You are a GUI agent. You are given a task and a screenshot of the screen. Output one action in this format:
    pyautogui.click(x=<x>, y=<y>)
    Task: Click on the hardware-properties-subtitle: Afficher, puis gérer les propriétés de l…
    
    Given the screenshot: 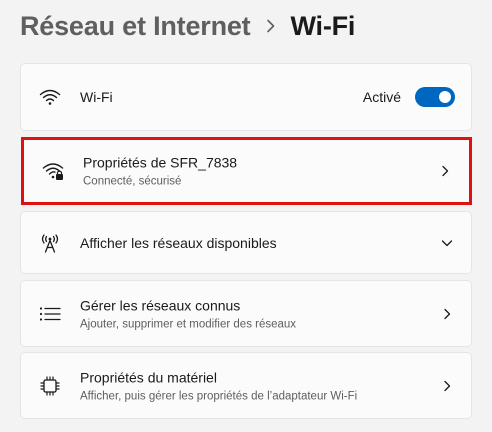 What is the action you would take?
    pyautogui.click(x=219, y=396)
    